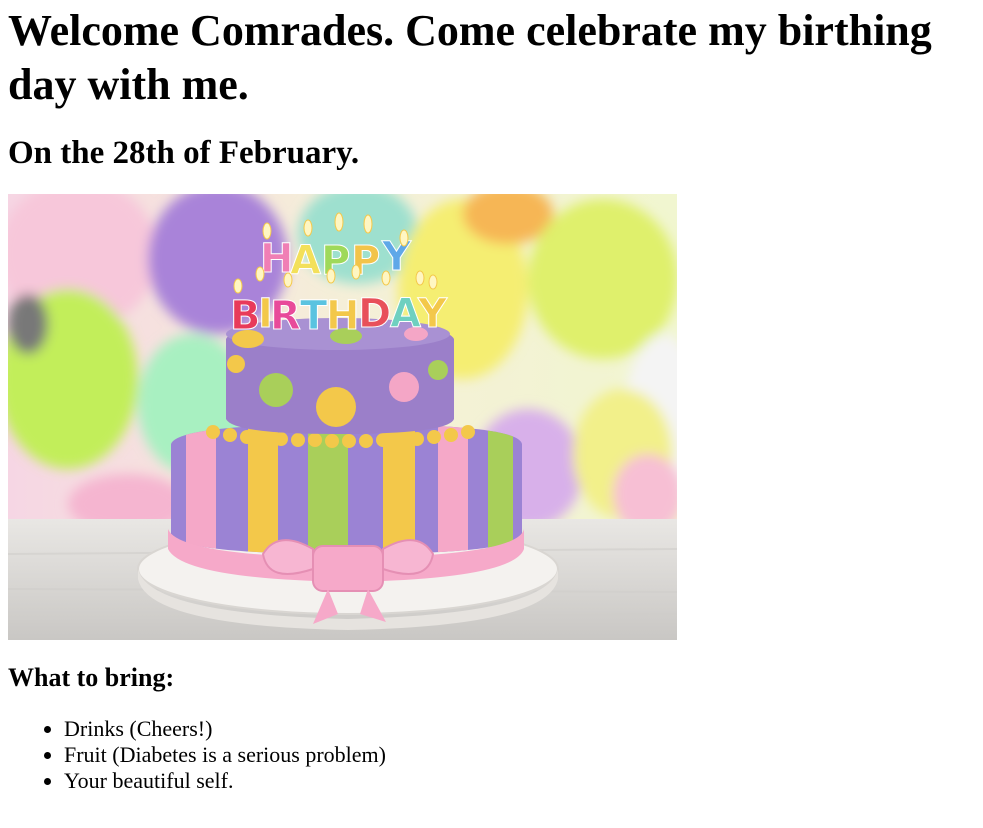 The width and height of the screenshot is (983, 828). What do you see at coordinates (519, 729) in the screenshot?
I see `list-item: Drinks (Cheers!)` at bounding box center [519, 729].